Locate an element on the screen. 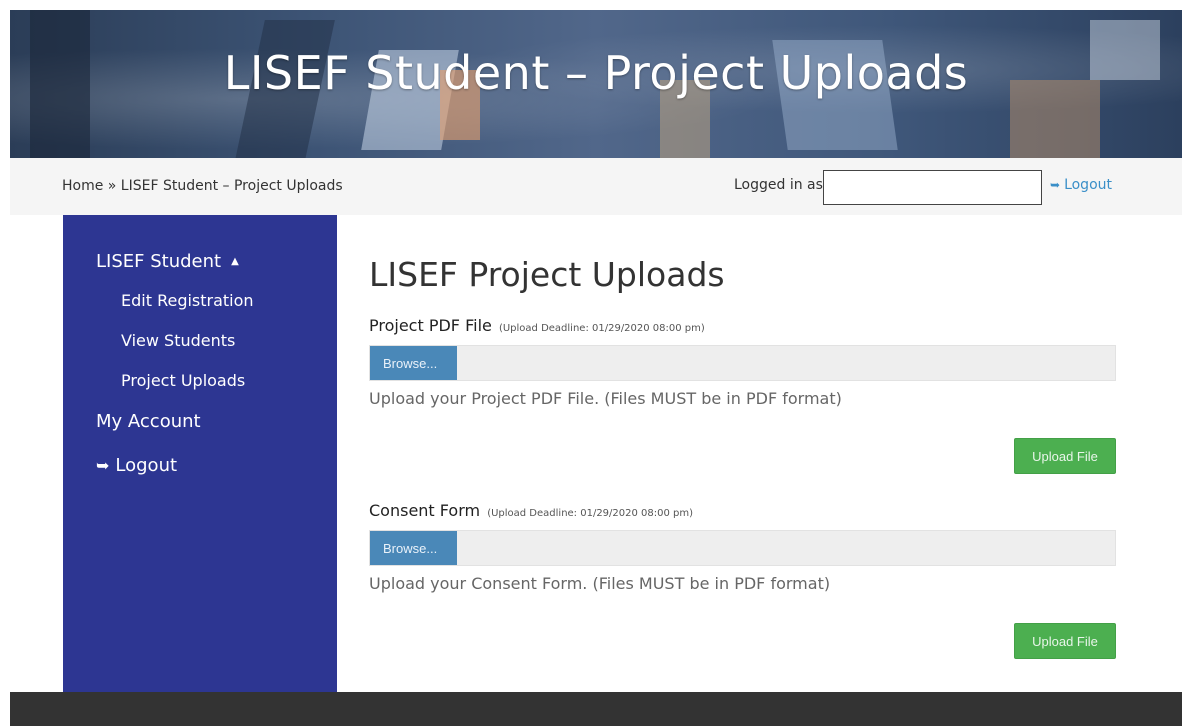 The image size is (1182, 726). footer is located at coordinates (596, 709).